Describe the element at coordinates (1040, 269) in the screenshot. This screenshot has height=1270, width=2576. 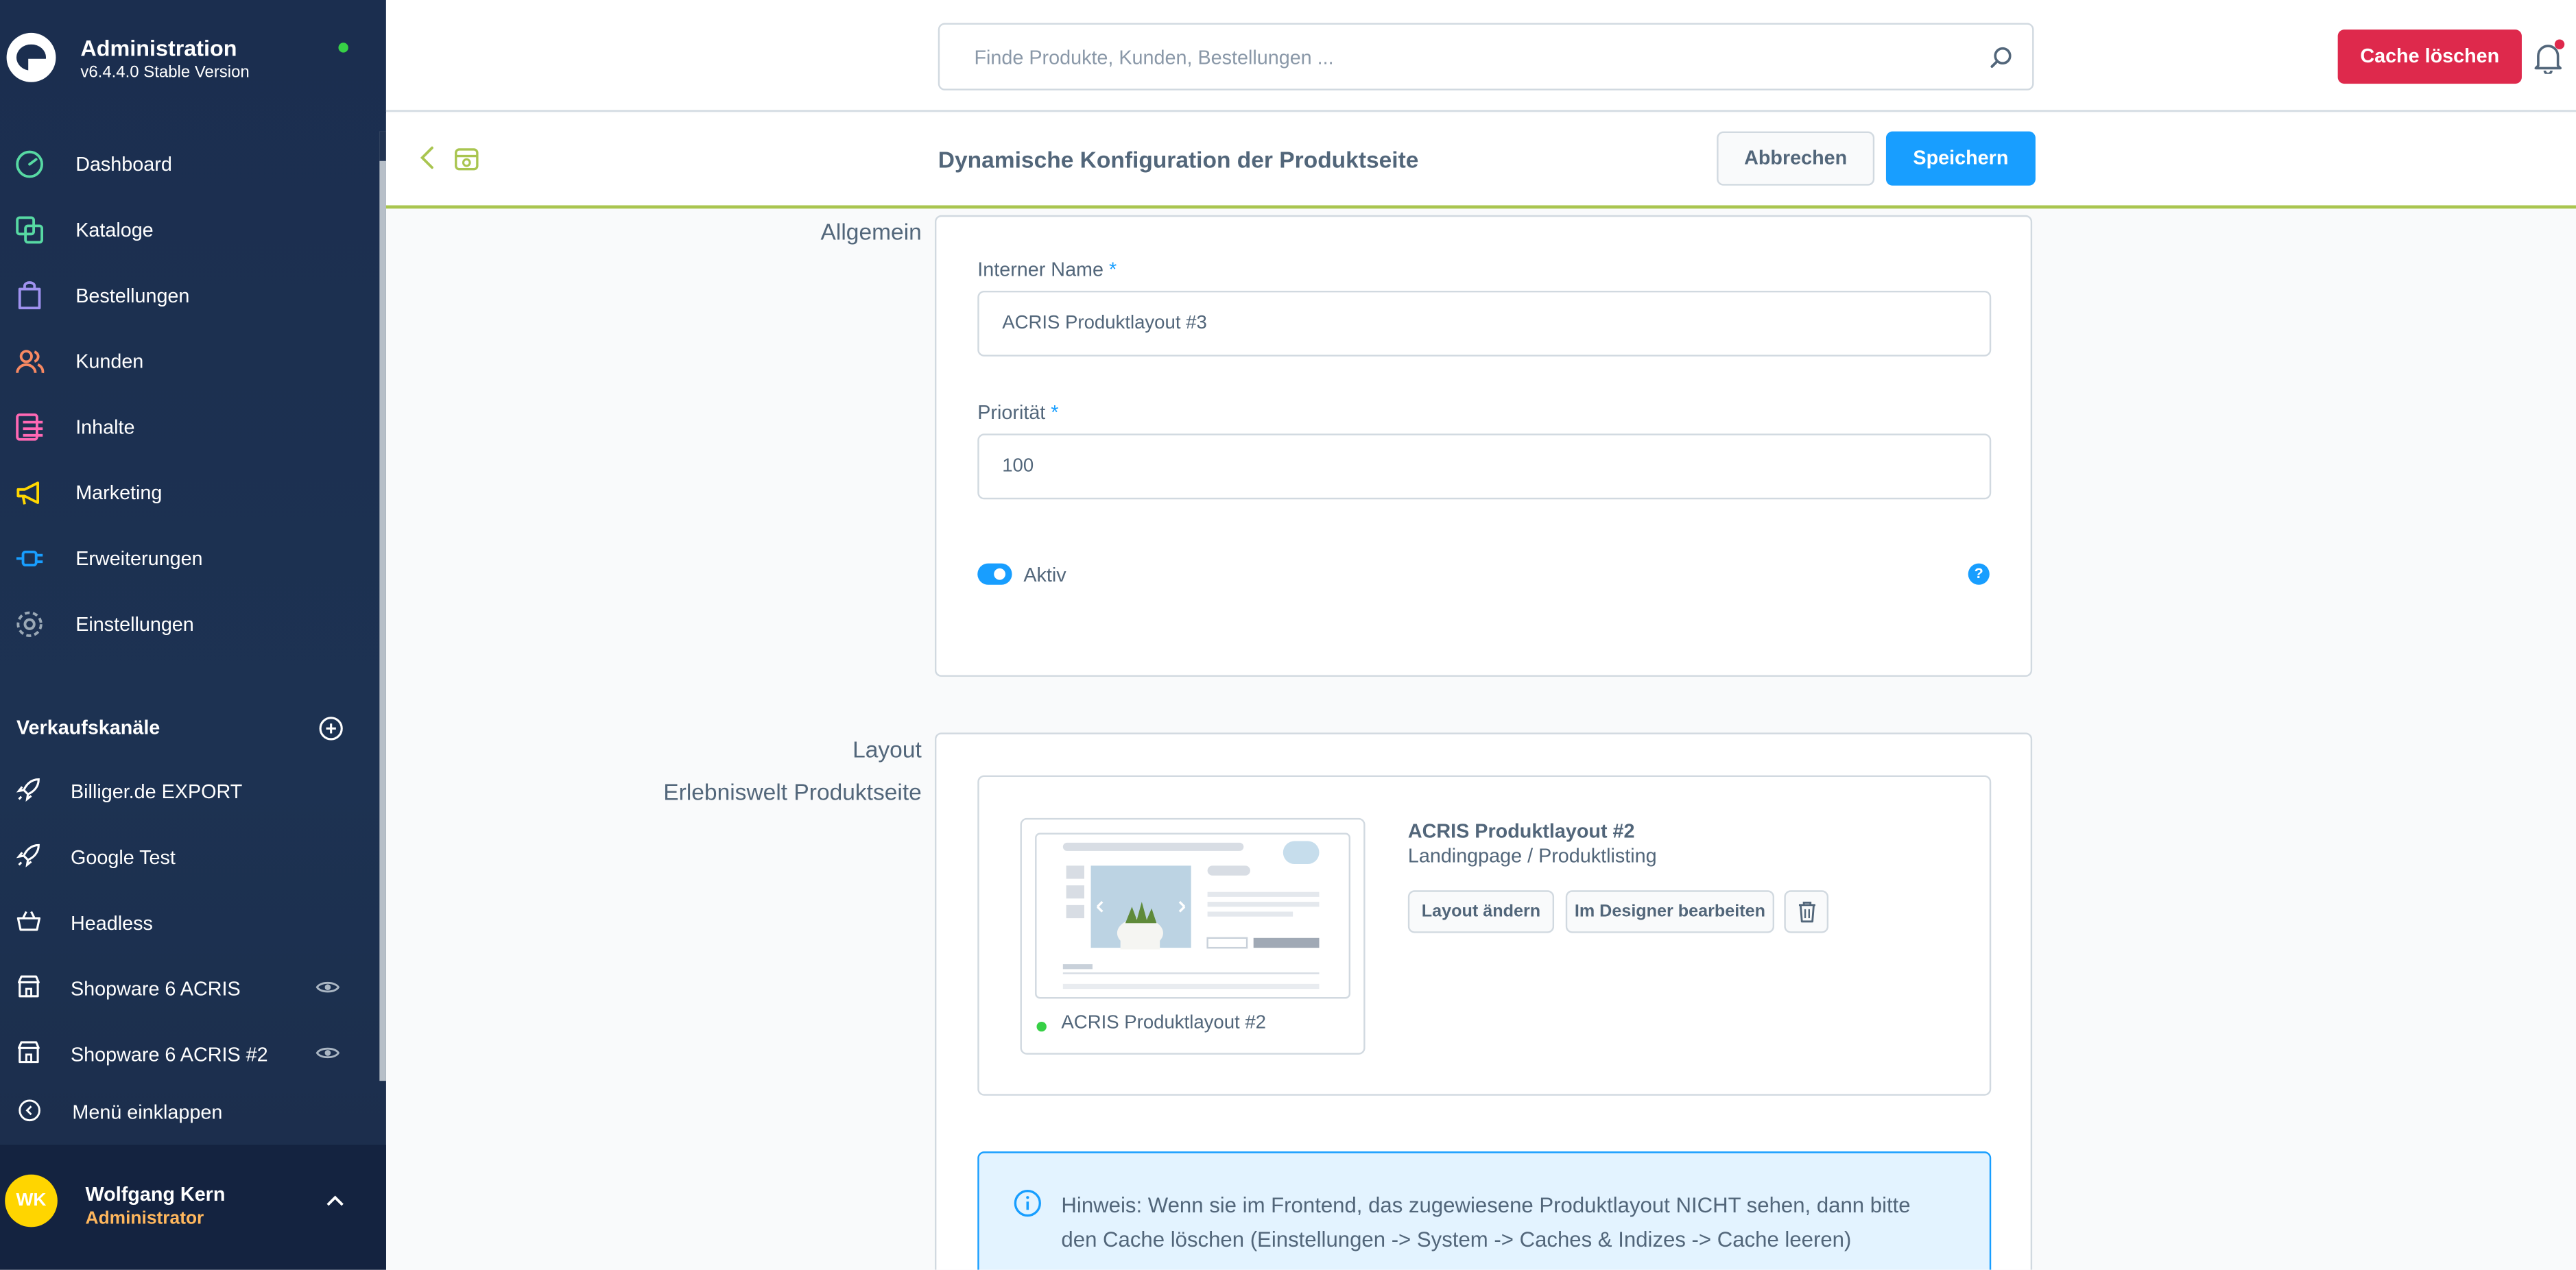
I see `internal-name-label-text: Interner Name` at that location.